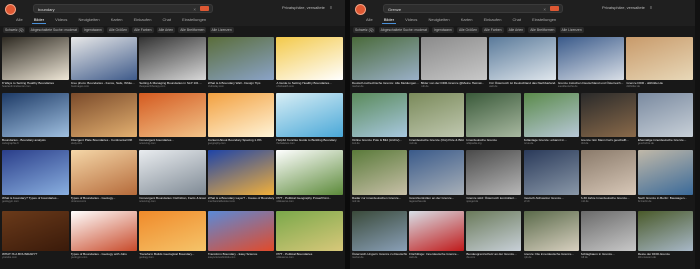 This screenshot has height=269, width=700. What do you see at coordinates (53, 30) in the screenshot?
I see `filter-safesearch: Abgeschaltete Suche: moderat` at bounding box center [53, 30].